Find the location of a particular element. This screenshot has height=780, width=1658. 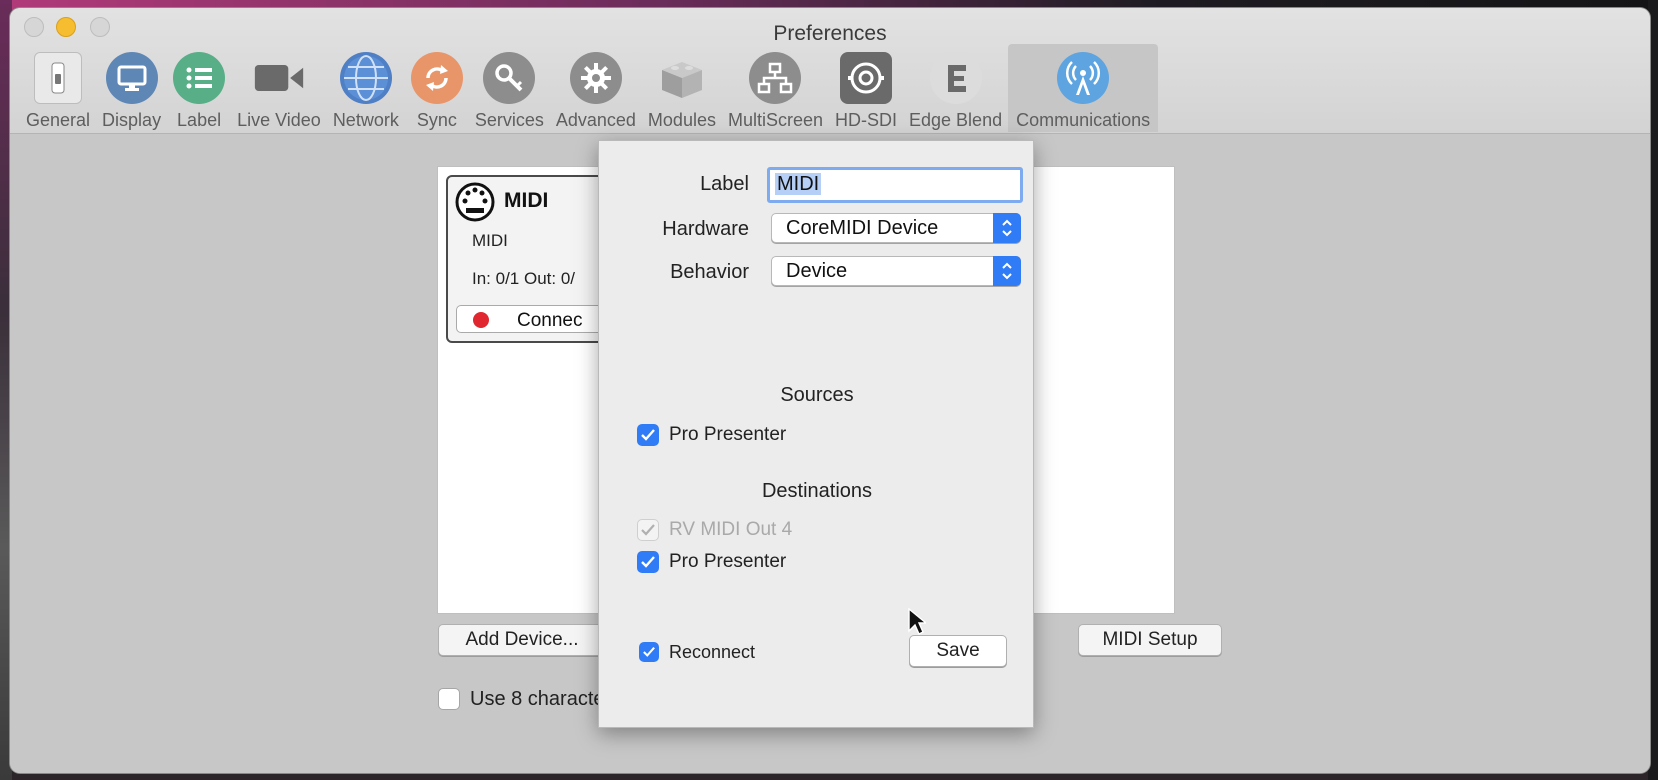

tab-sync-label: Sync is located at coordinates (436, 120).